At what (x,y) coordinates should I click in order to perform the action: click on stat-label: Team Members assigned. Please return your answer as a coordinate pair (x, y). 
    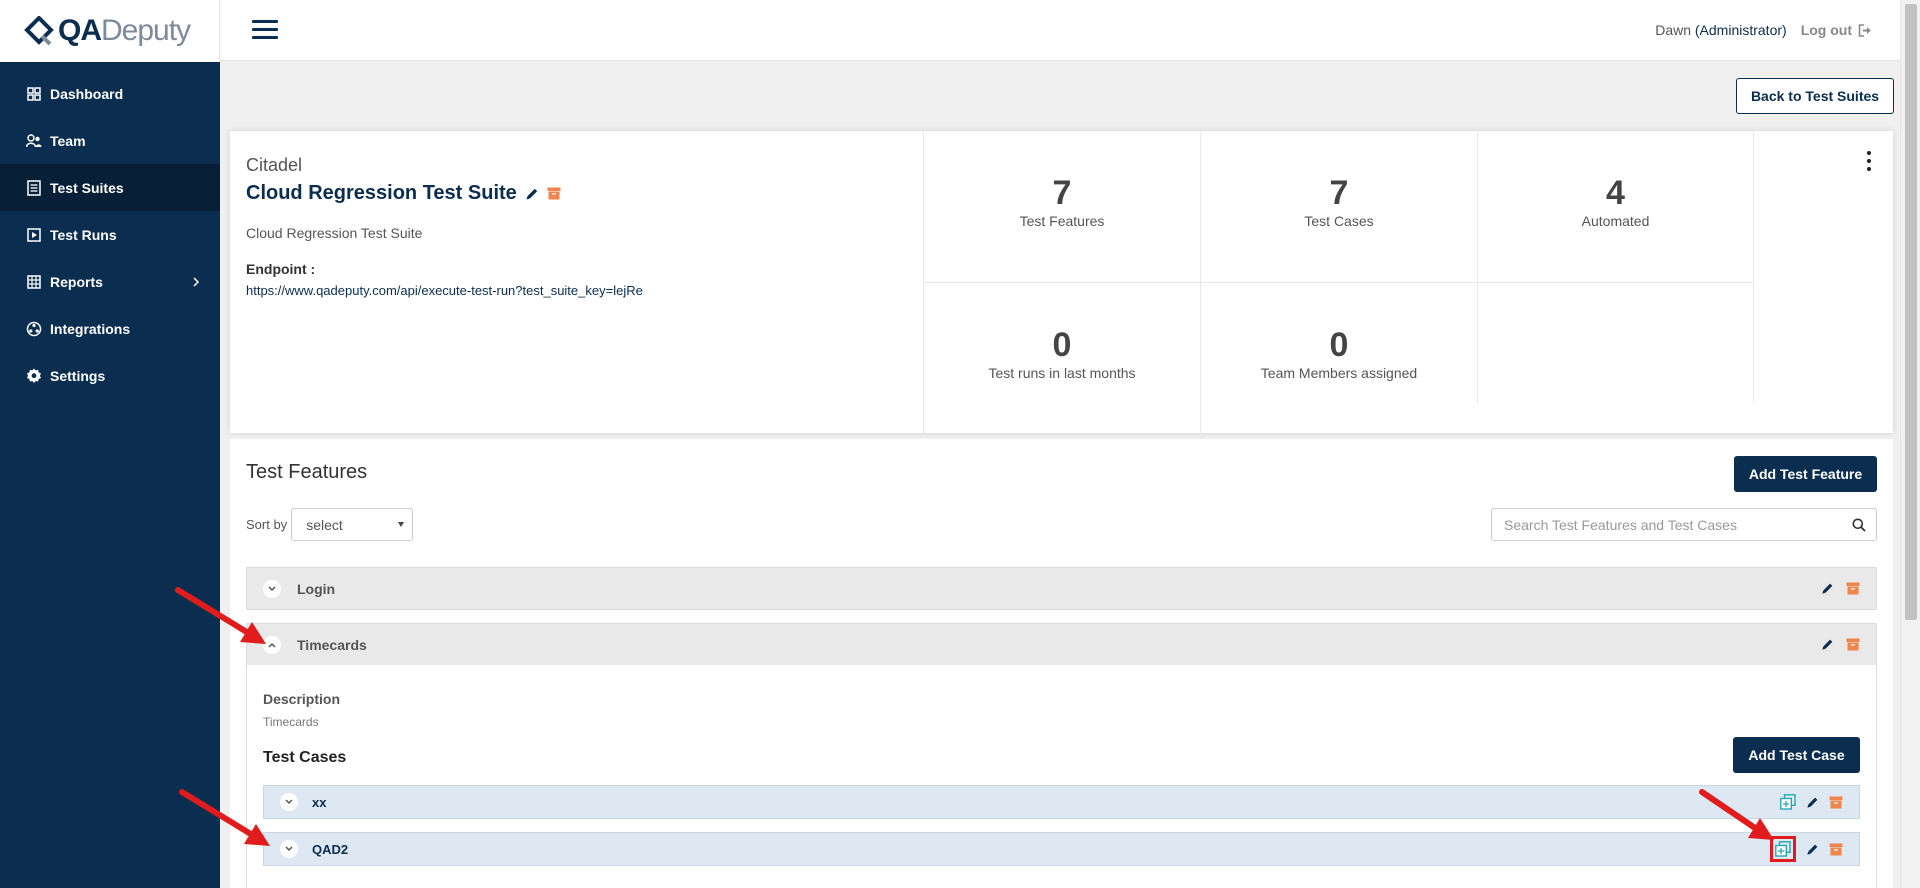
    Looking at the image, I should click on (1339, 373).